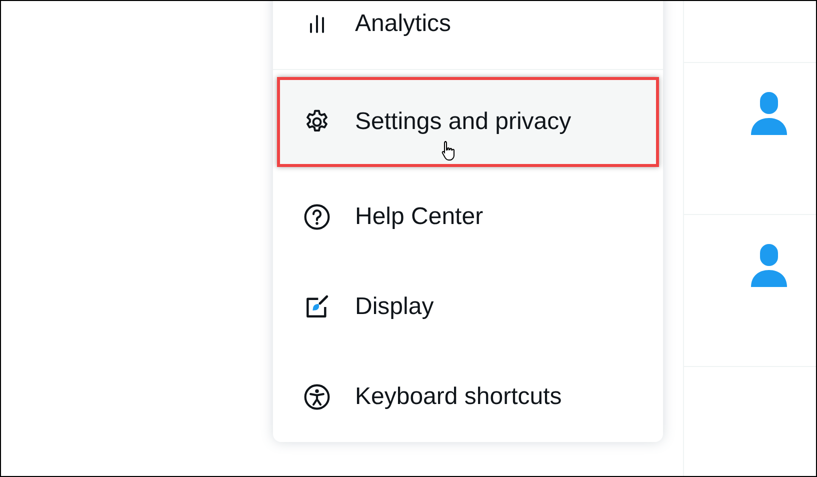 The width and height of the screenshot is (817, 477). What do you see at coordinates (468, 397) in the screenshot?
I see `menu-item: Keyboard shortcuts` at bounding box center [468, 397].